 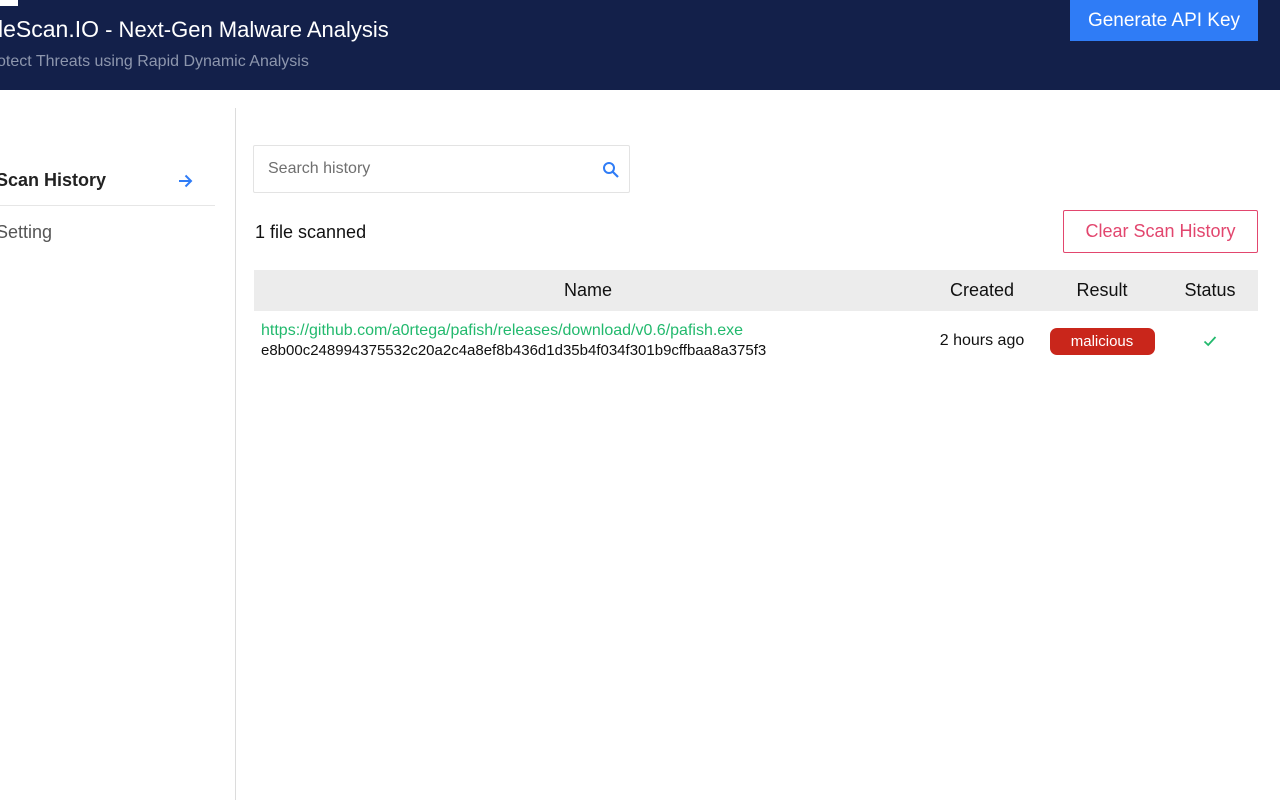 I want to click on sidebar-item-label: Scan History, so click(x=53, y=180).